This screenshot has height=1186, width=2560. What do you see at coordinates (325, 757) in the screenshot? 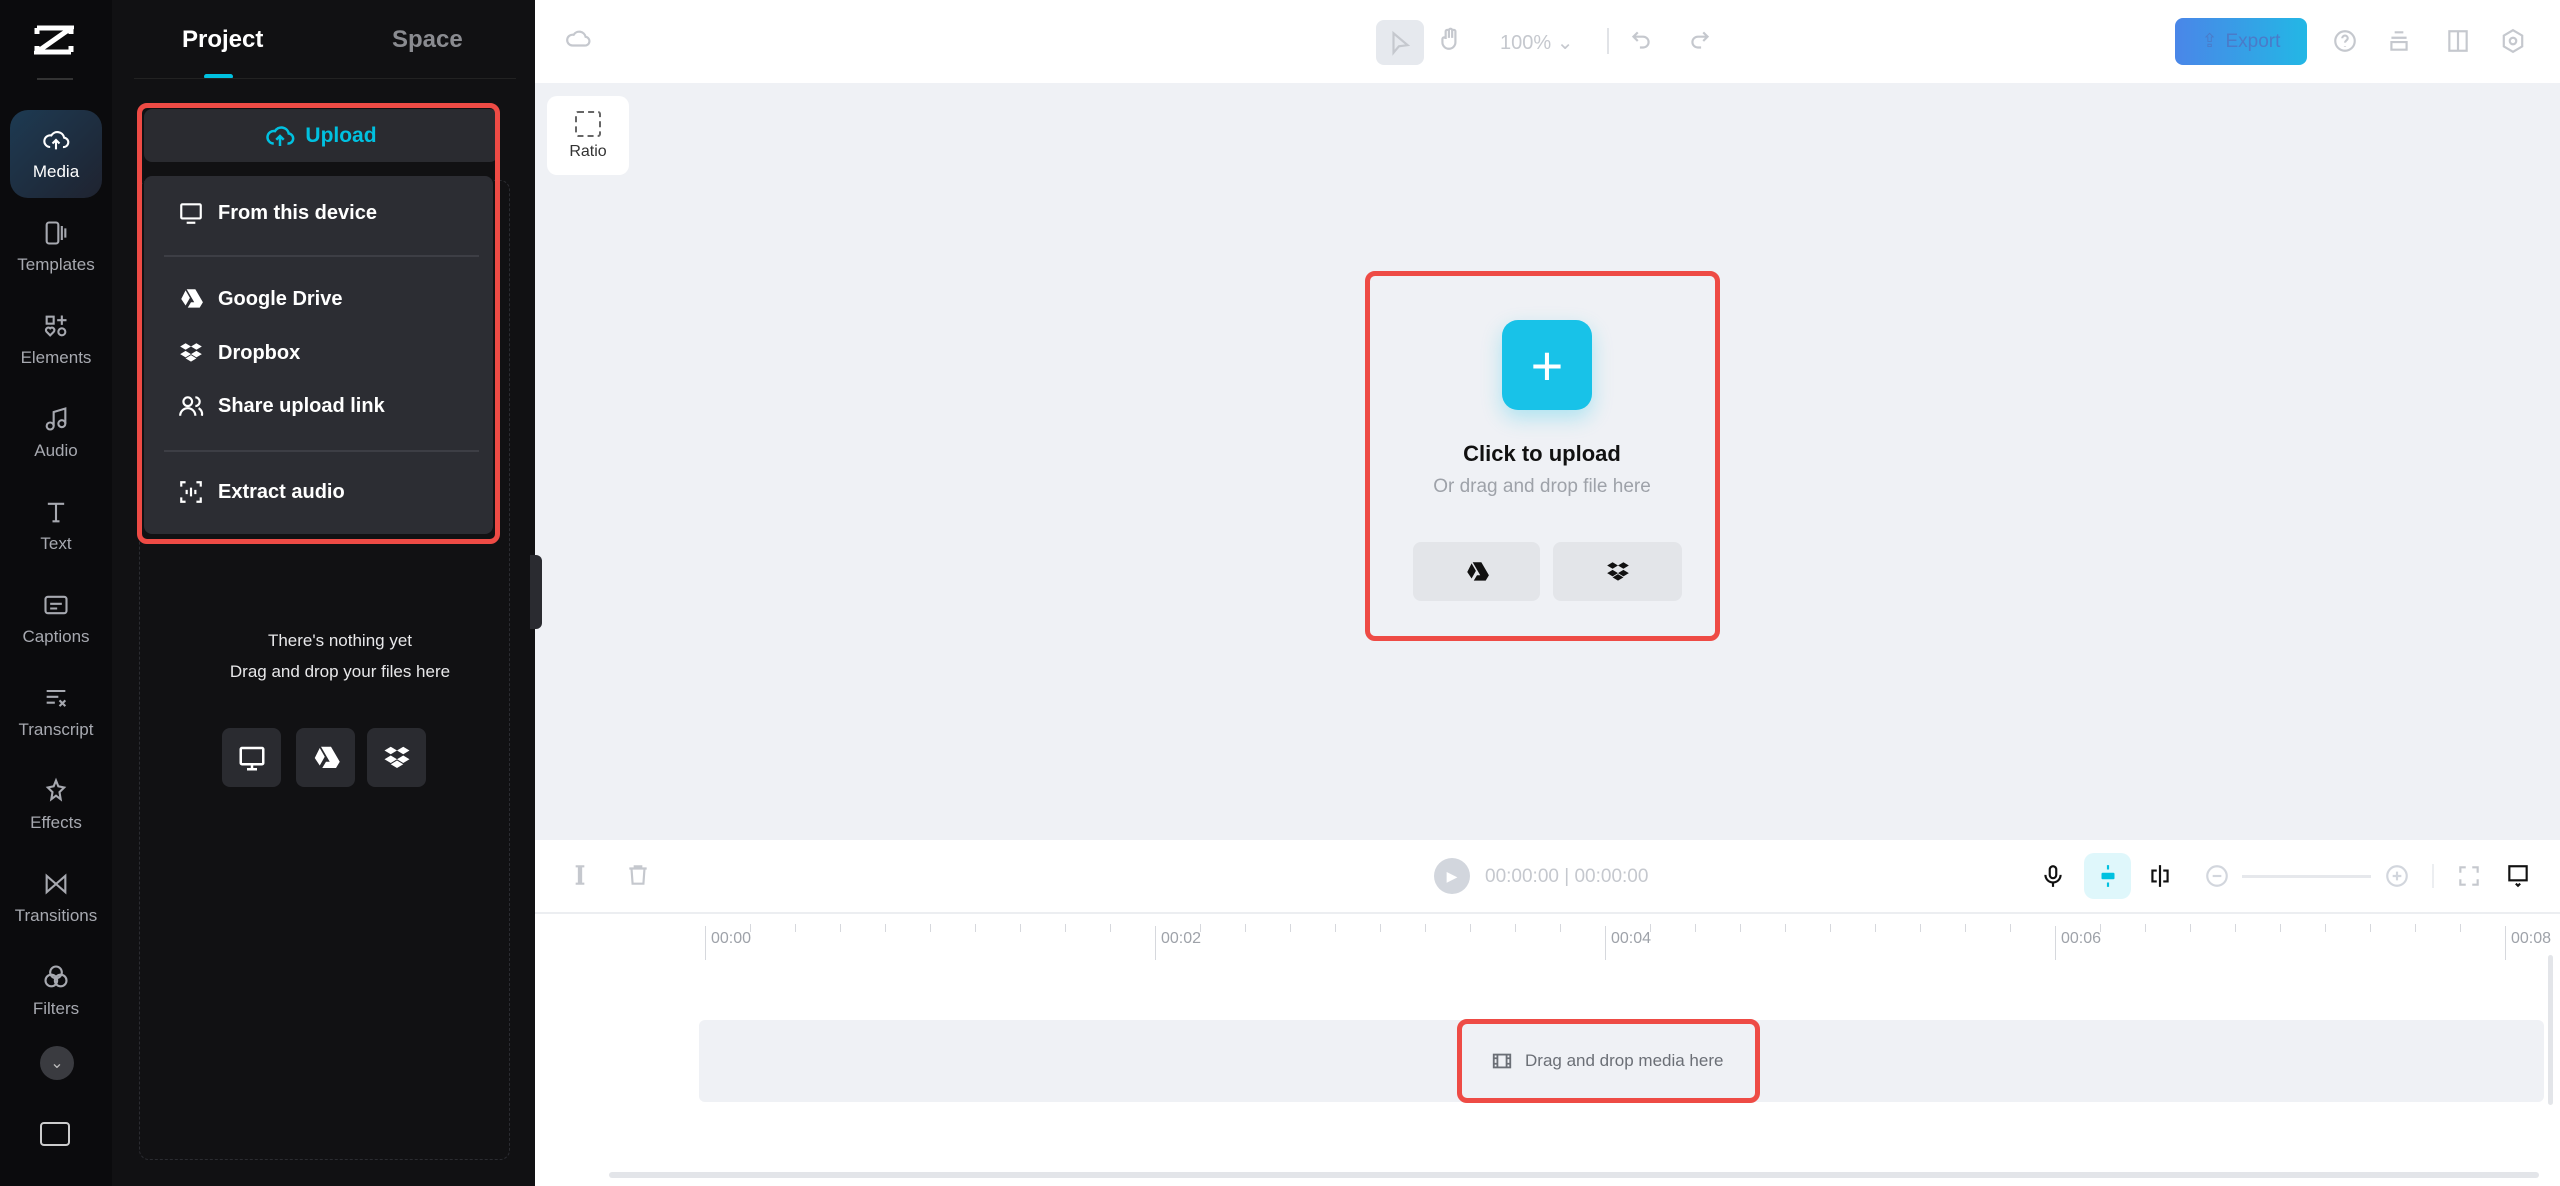
I see `google-drive-button` at bounding box center [325, 757].